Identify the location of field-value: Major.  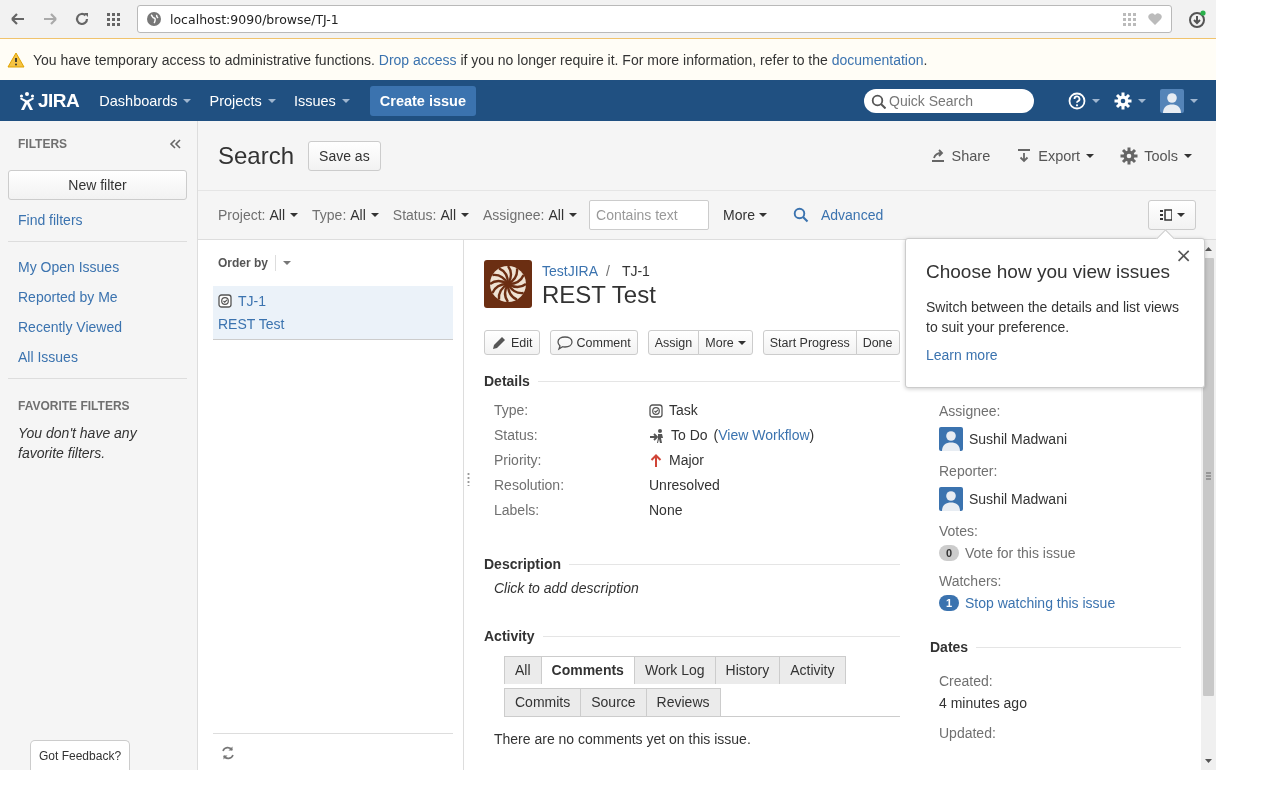
(686, 460).